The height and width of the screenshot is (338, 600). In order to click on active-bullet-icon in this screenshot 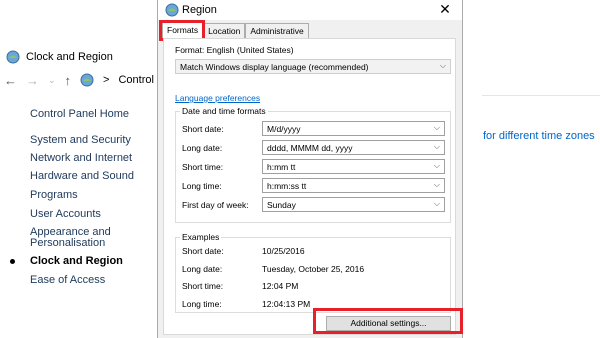, I will do `click(12, 261)`.